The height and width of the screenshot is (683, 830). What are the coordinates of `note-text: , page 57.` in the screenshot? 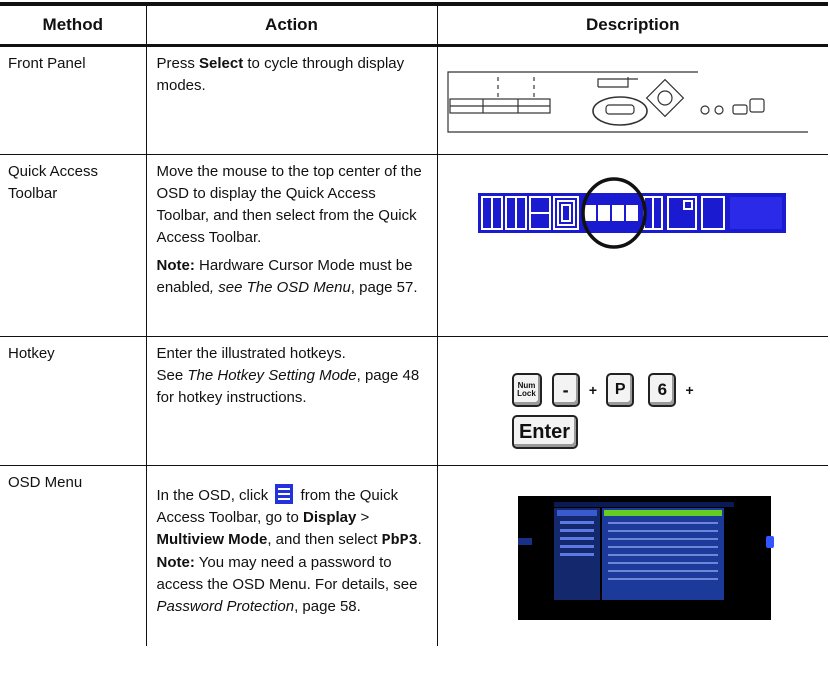 It's located at (384, 287).